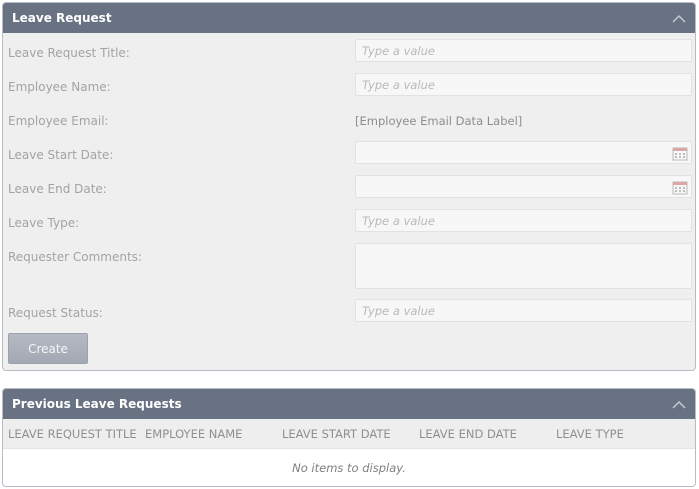 This screenshot has width=699, height=489. What do you see at coordinates (97, 404) in the screenshot?
I see `panel-title: Previous Leave Requests` at bounding box center [97, 404].